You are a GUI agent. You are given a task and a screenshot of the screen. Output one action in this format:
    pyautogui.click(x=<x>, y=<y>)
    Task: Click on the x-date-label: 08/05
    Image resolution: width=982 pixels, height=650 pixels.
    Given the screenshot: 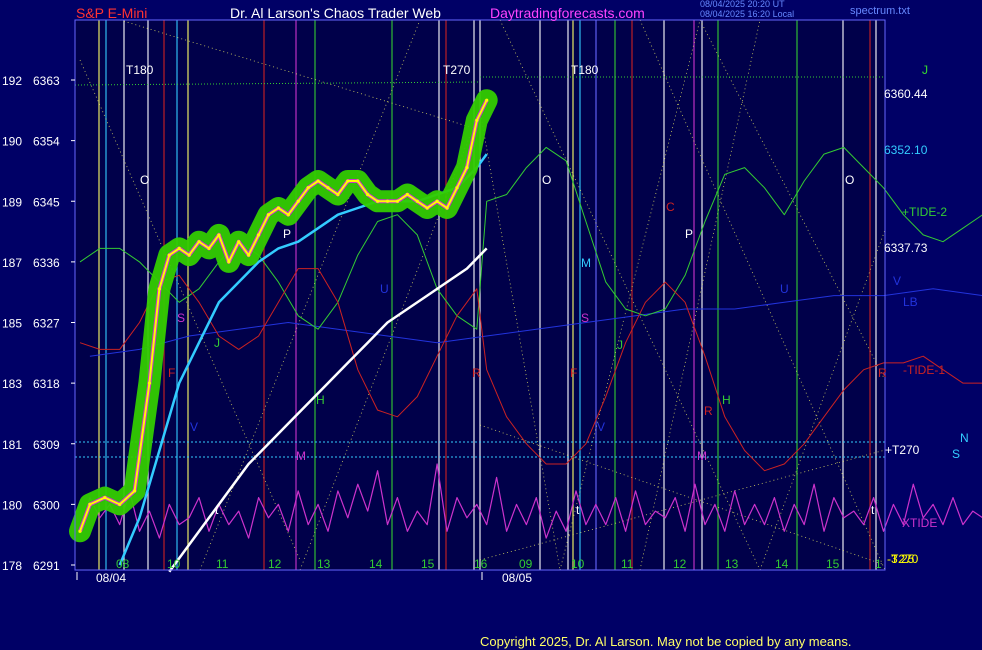 What is the action you would take?
    pyautogui.click(x=517, y=578)
    